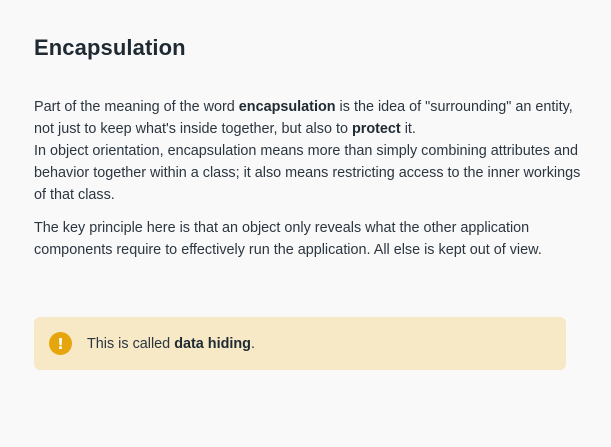 The width and height of the screenshot is (611, 447). I want to click on intro-text-3: it., so click(408, 129).